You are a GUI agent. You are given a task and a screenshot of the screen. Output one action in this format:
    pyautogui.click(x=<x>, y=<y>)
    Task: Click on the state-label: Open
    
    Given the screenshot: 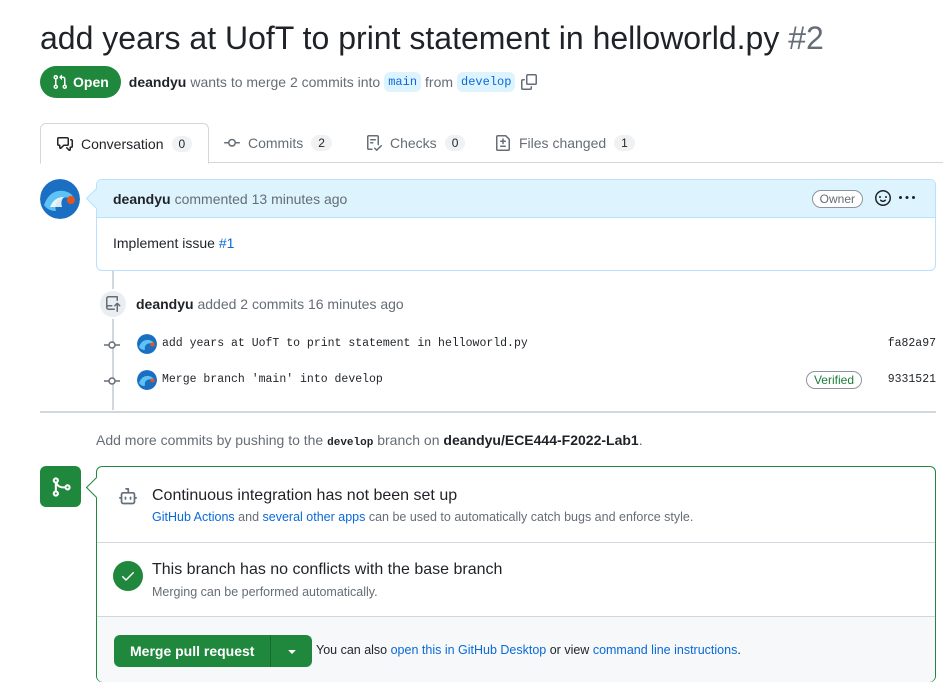 What is the action you would take?
    pyautogui.click(x=91, y=82)
    